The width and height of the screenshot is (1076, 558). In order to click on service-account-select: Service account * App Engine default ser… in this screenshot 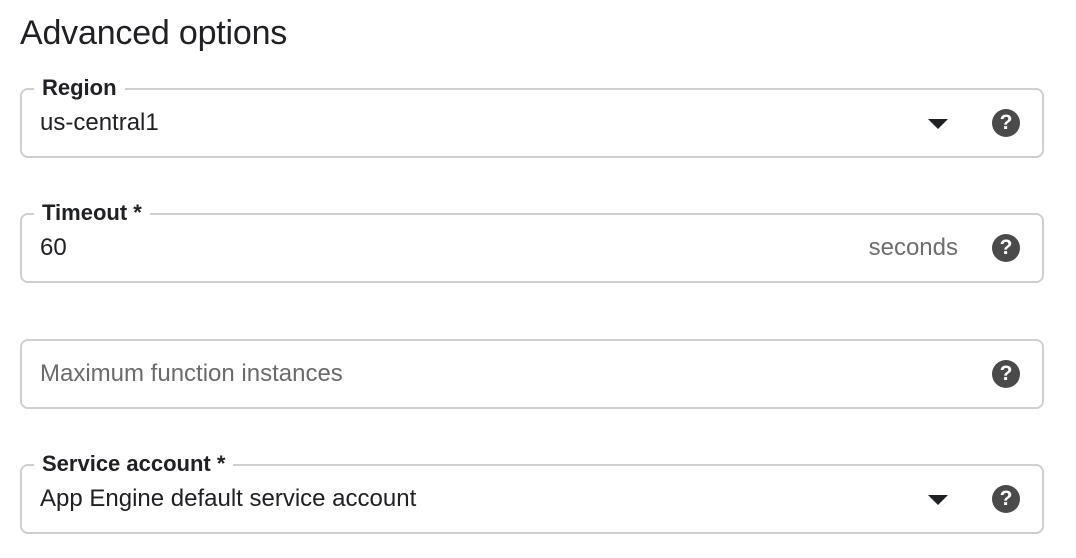, I will do `click(532, 492)`.